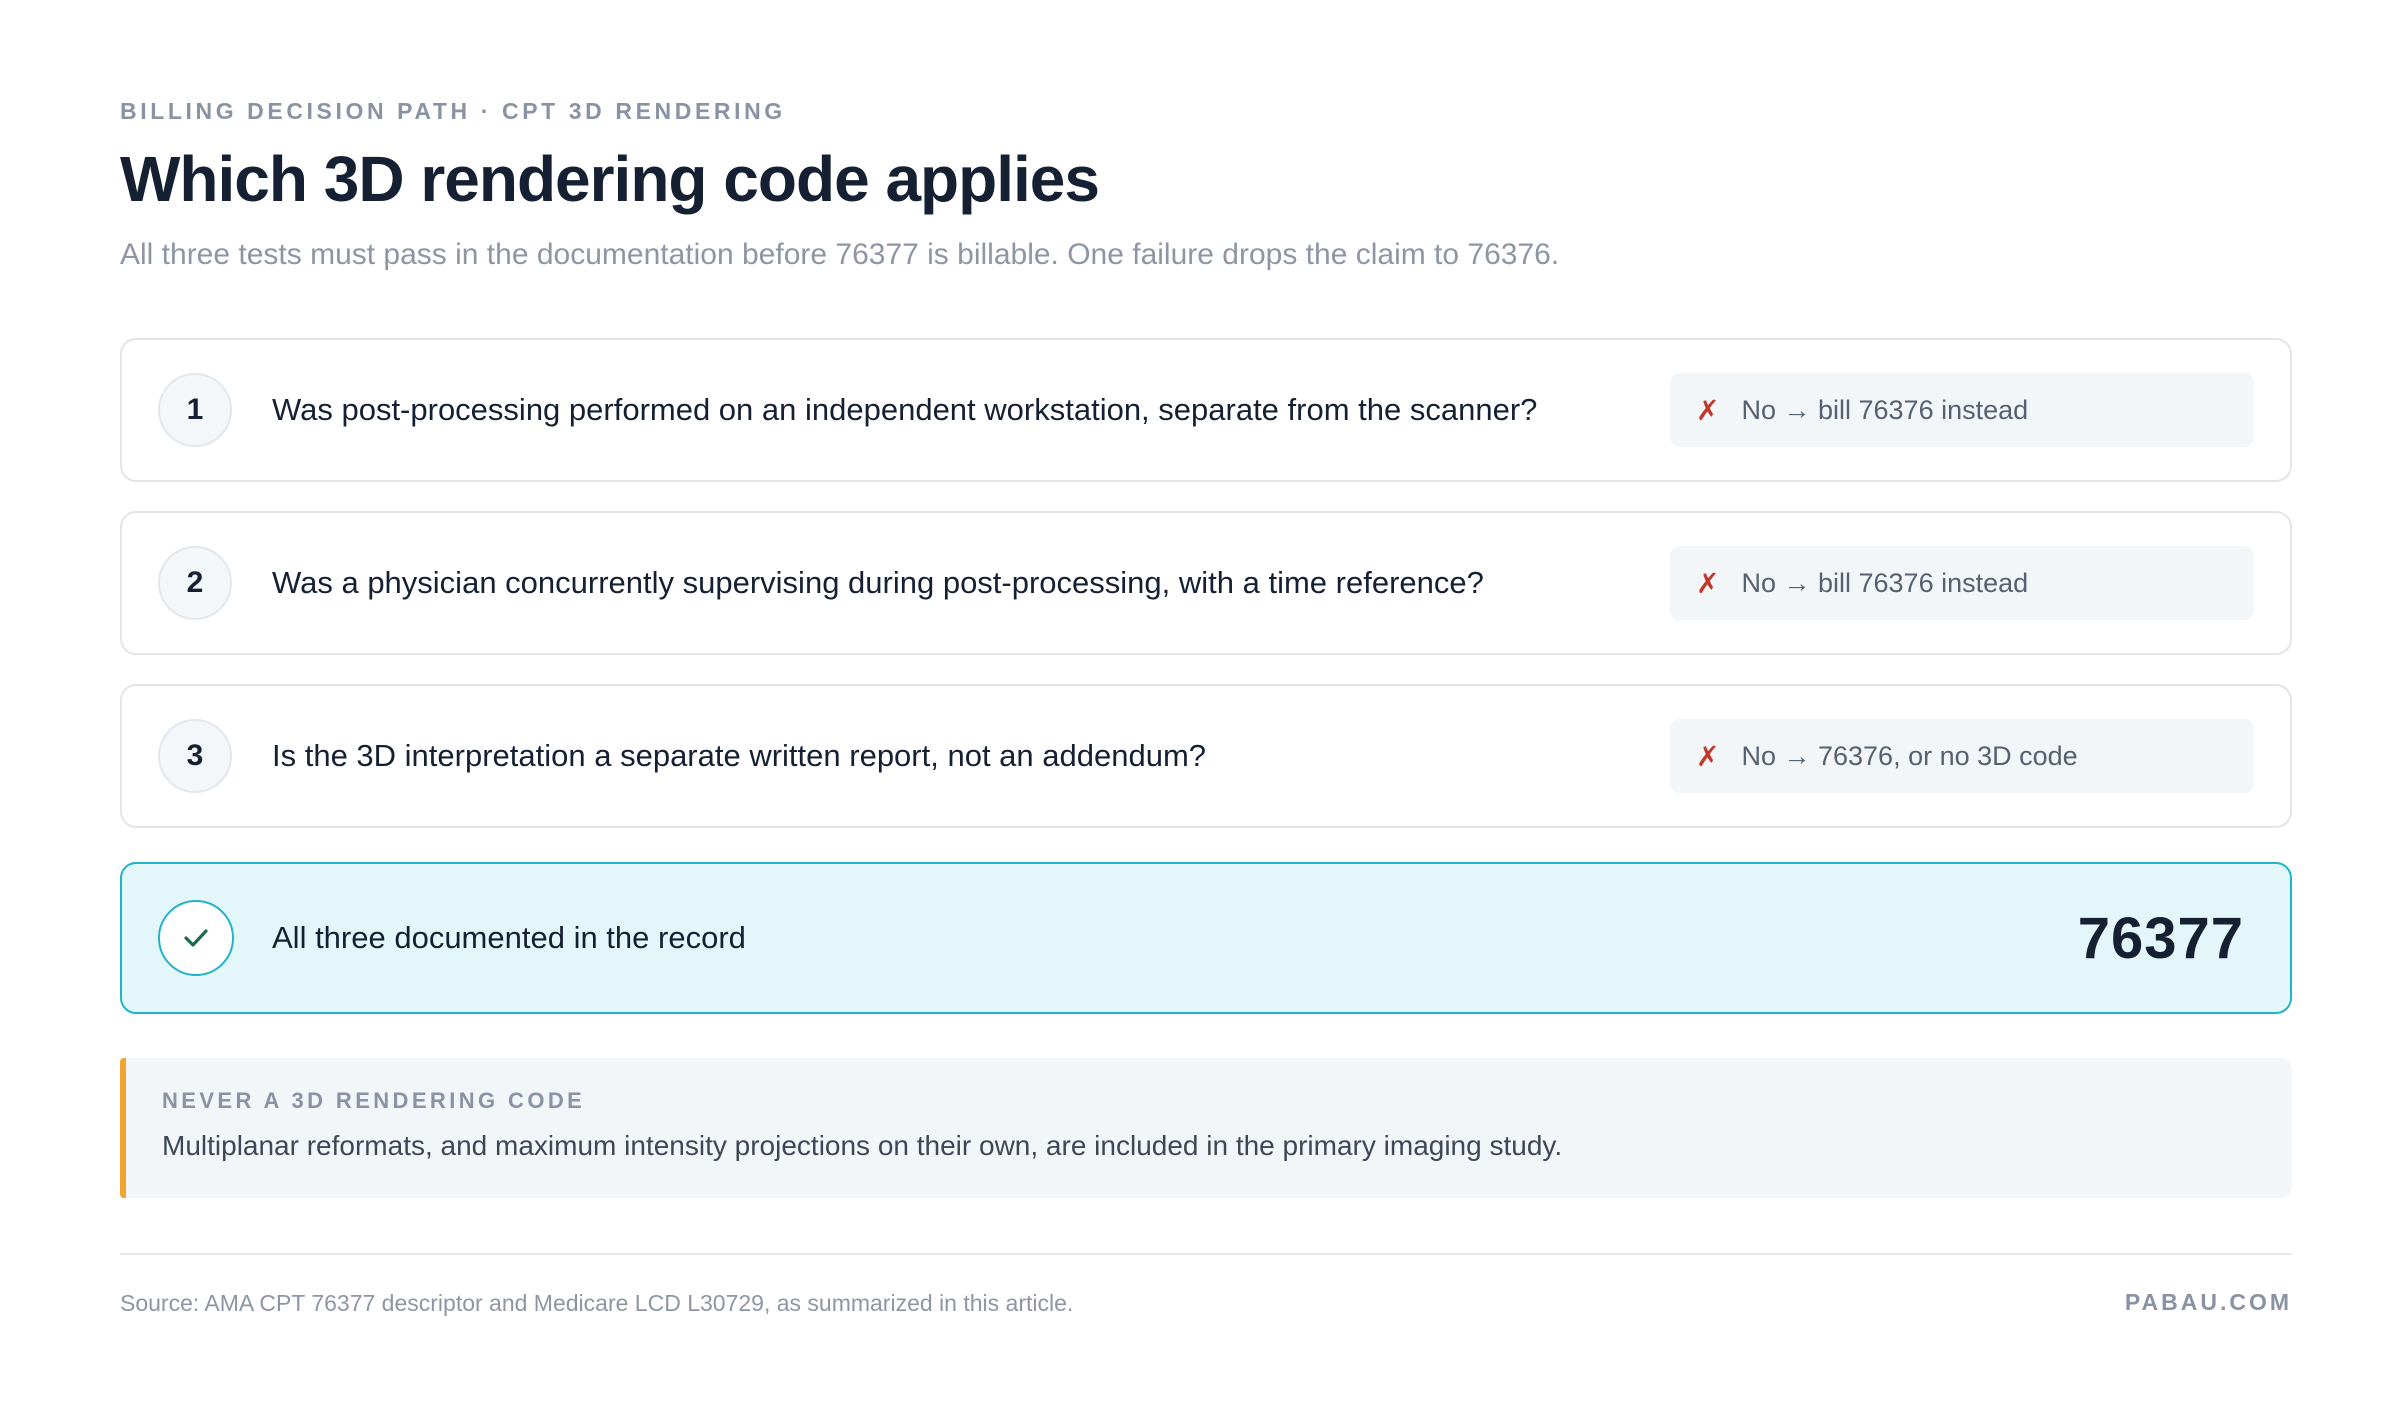 The image size is (2400, 1414). I want to click on fail-outcome-box: ✗ No → 76376, or no 3D code, so click(1962, 756).